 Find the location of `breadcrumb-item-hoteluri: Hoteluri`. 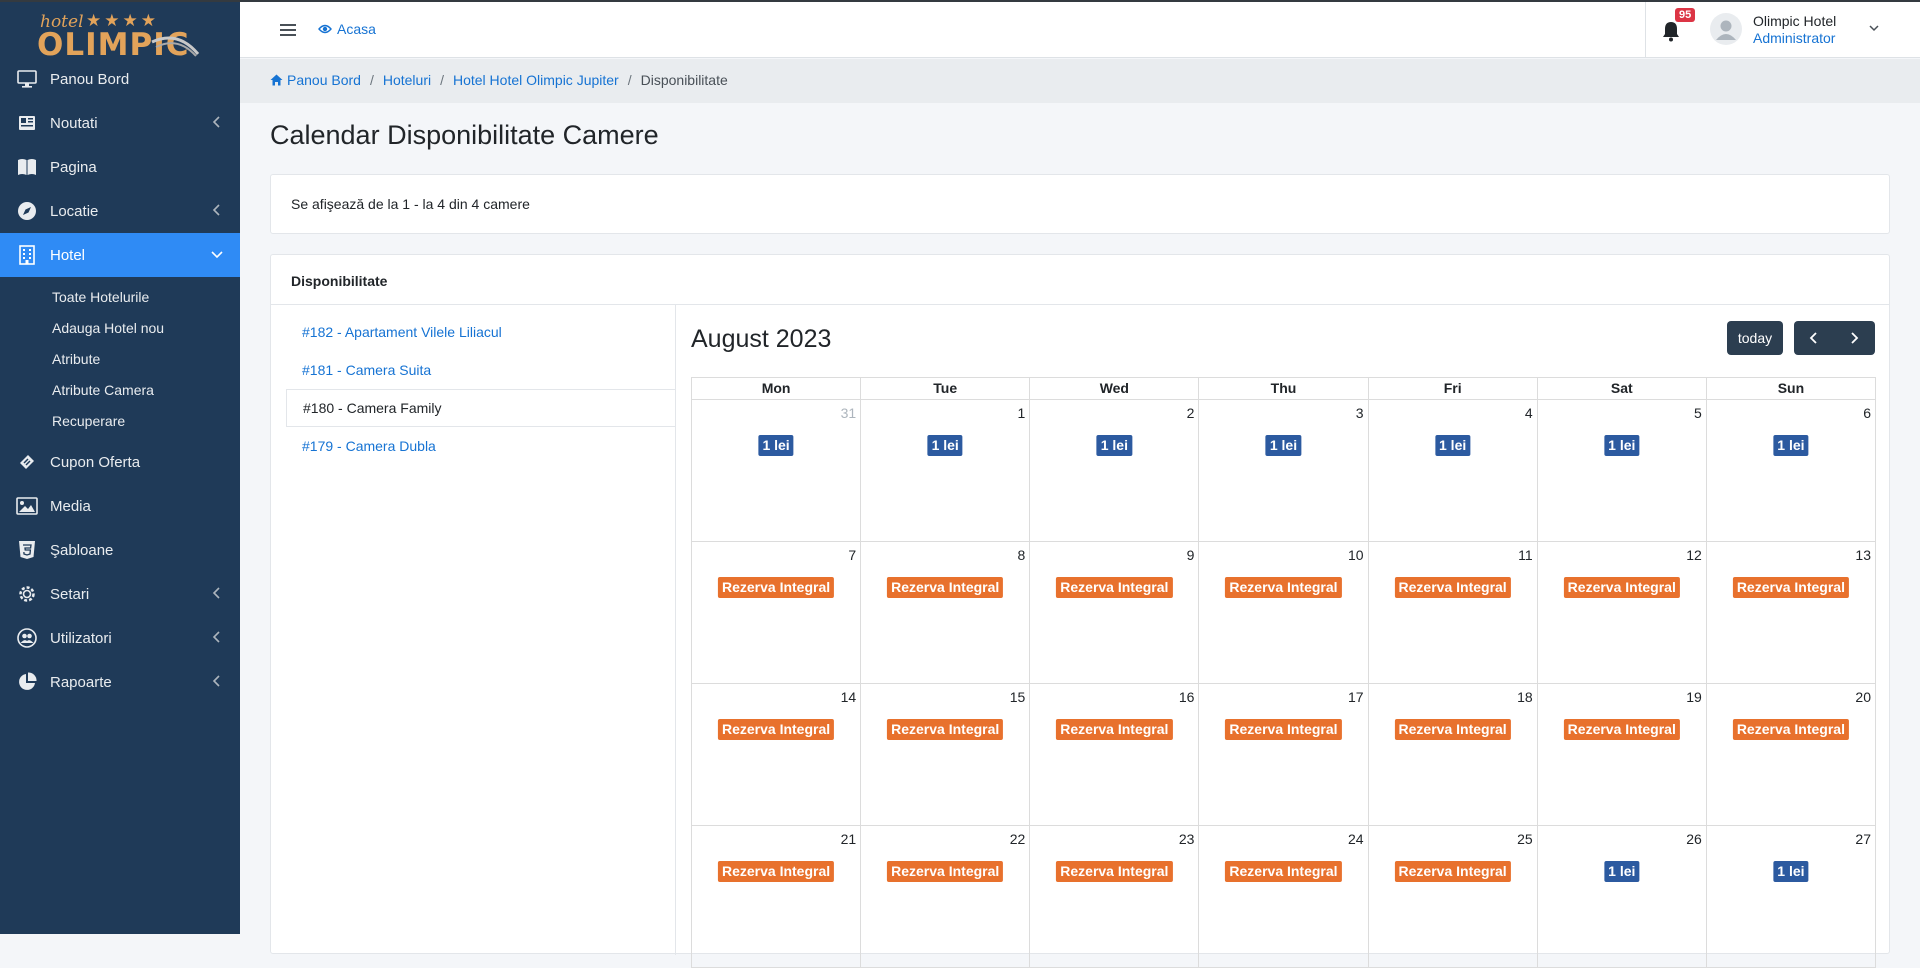

breadcrumb-item-hoteluri: Hoteluri is located at coordinates (407, 80).